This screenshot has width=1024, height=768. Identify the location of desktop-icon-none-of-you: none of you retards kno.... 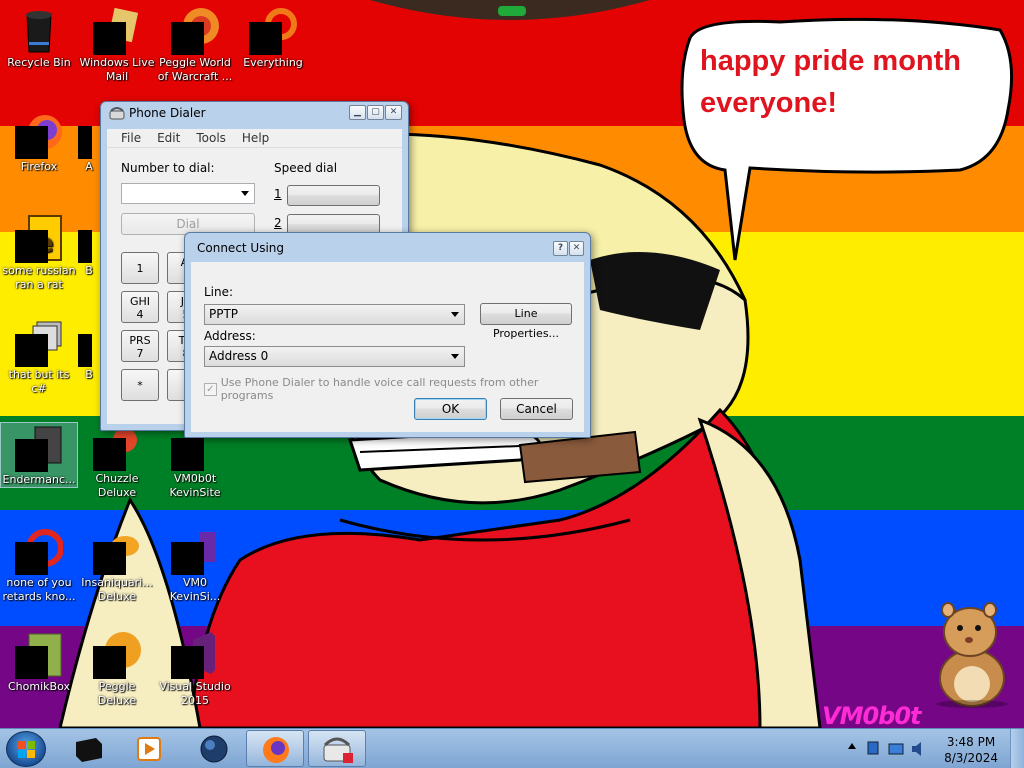
(39, 565).